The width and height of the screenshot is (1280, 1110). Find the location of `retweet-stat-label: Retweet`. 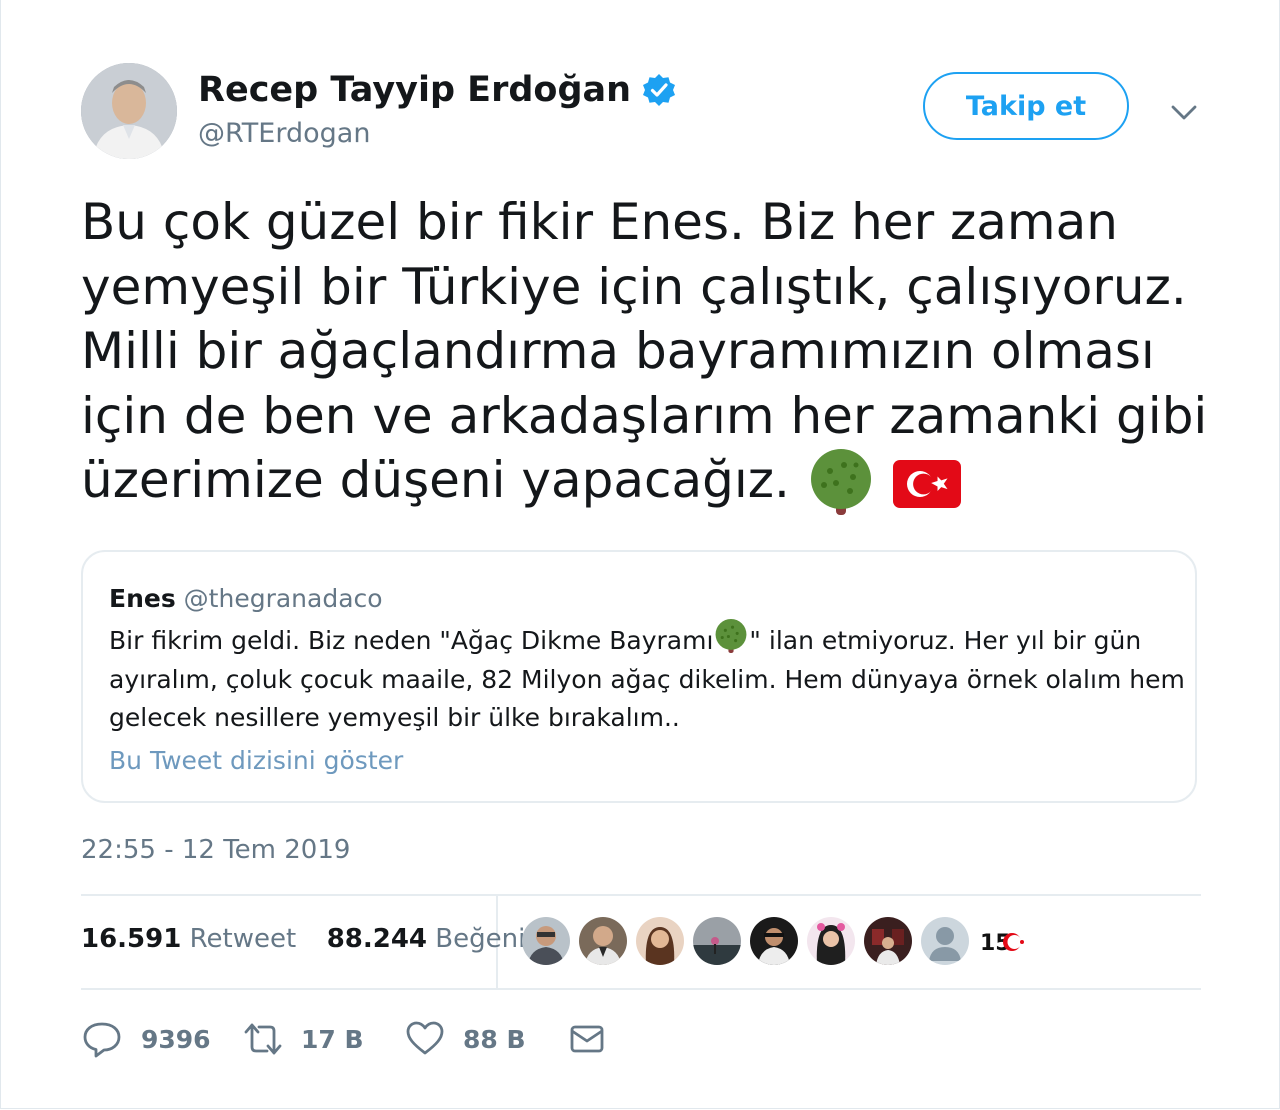

retweet-stat-label: Retweet is located at coordinates (243, 939).